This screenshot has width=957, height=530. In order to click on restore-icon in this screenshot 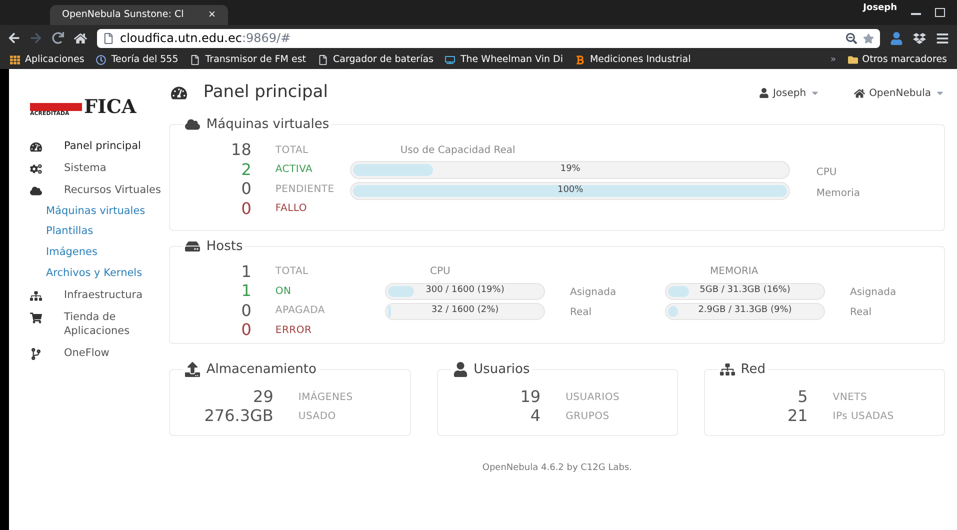, I will do `click(940, 12)`.